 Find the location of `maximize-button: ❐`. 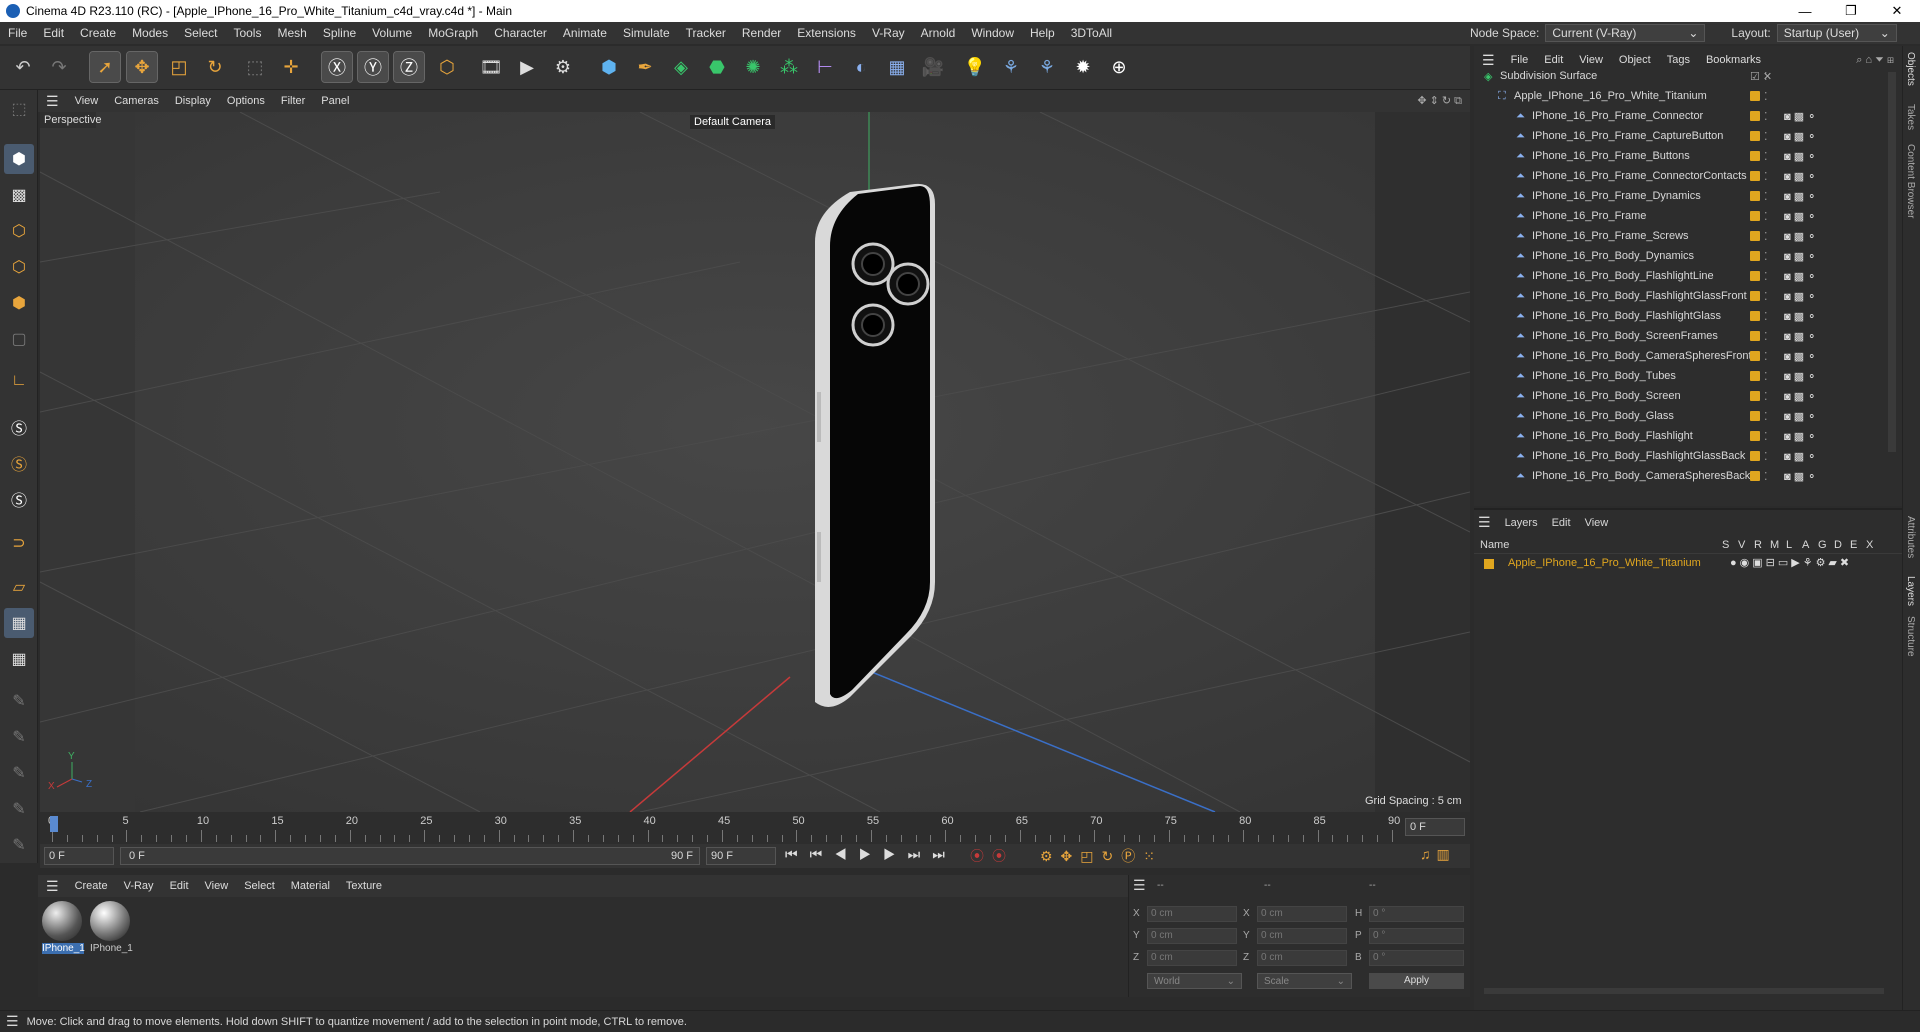

maximize-button: ❐ is located at coordinates (1851, 11).